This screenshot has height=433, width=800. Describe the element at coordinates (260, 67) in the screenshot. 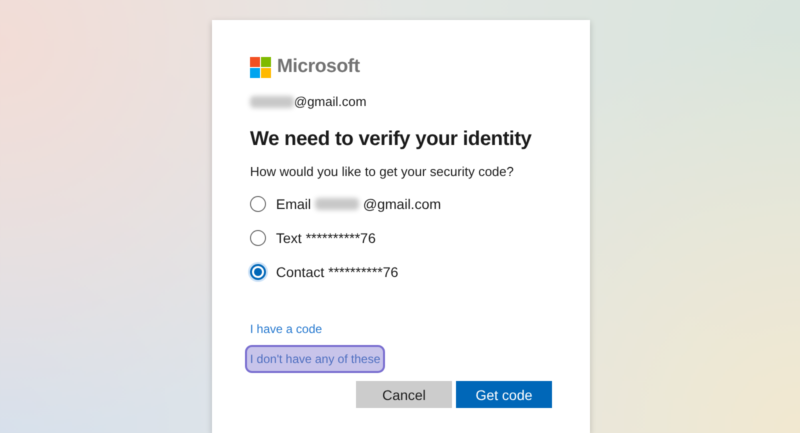

I see `logo-icon` at that location.